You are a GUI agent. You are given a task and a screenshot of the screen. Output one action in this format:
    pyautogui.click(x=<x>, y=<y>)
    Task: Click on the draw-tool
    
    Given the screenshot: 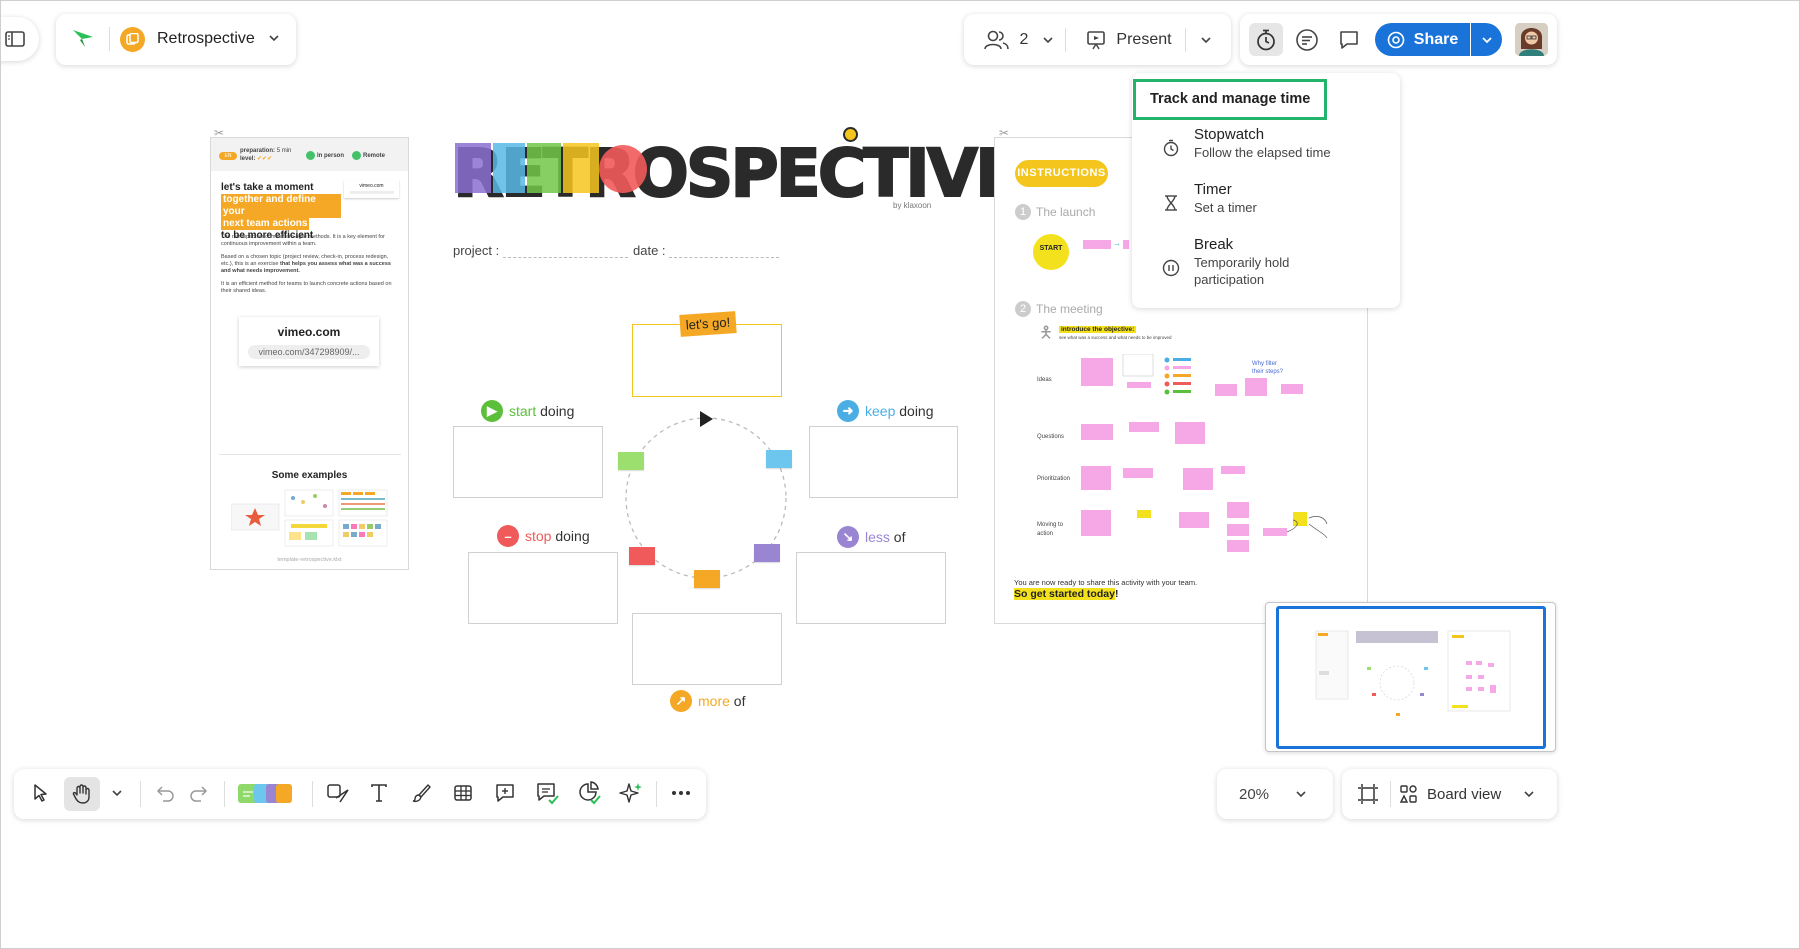 What is the action you would take?
    pyautogui.click(x=421, y=793)
    